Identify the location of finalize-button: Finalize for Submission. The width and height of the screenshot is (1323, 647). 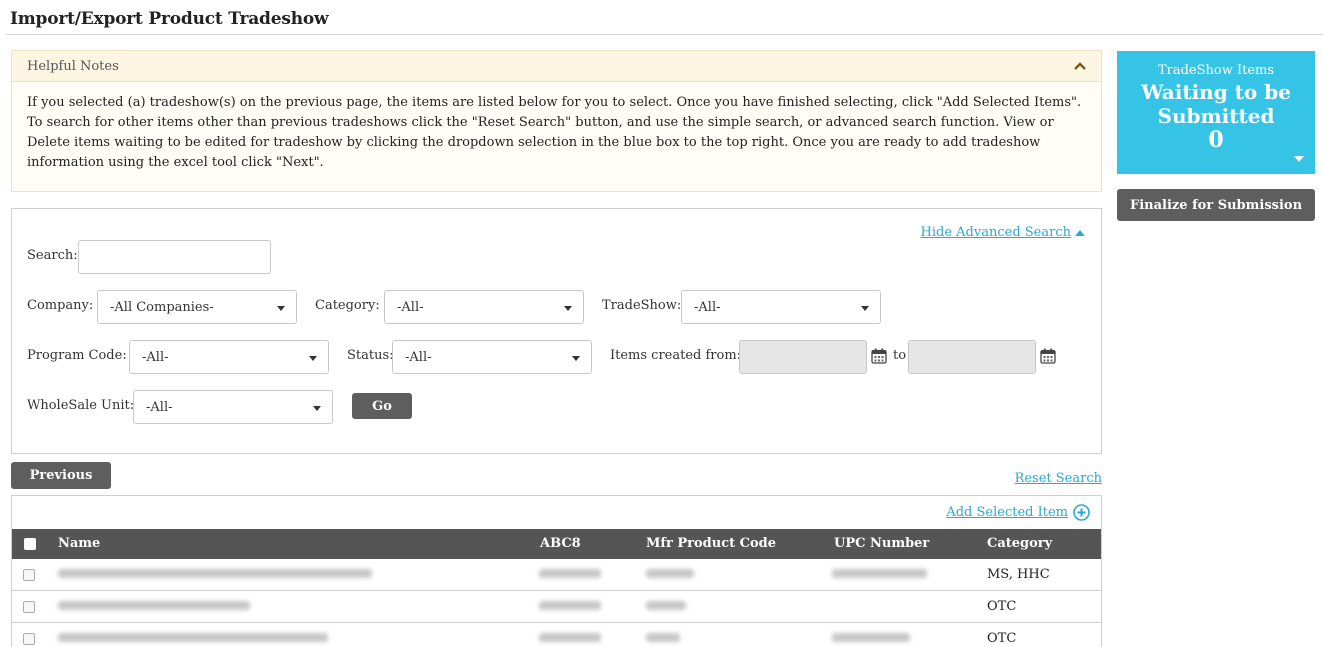
(1216, 205).